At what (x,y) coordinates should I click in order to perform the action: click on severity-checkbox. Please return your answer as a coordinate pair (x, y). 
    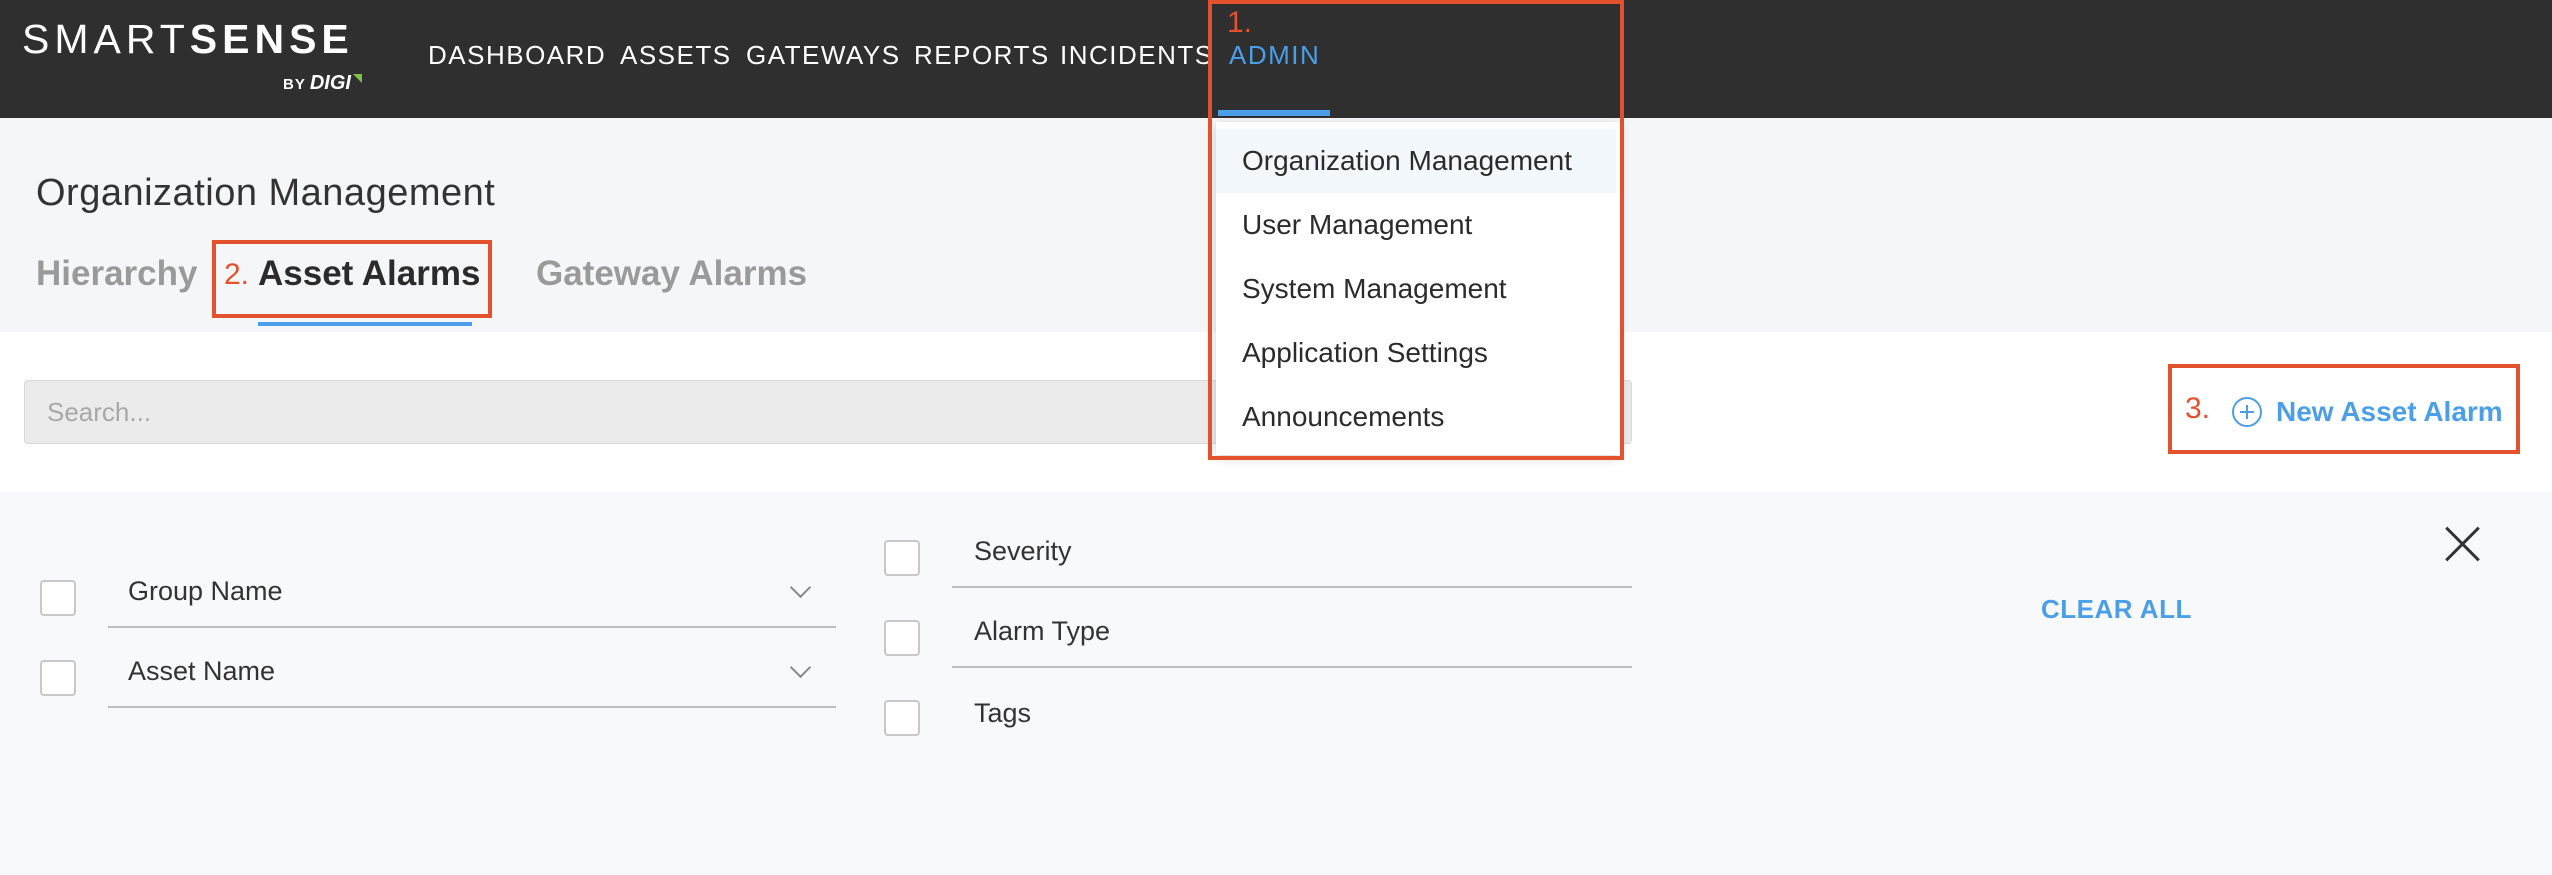
    Looking at the image, I should click on (902, 558).